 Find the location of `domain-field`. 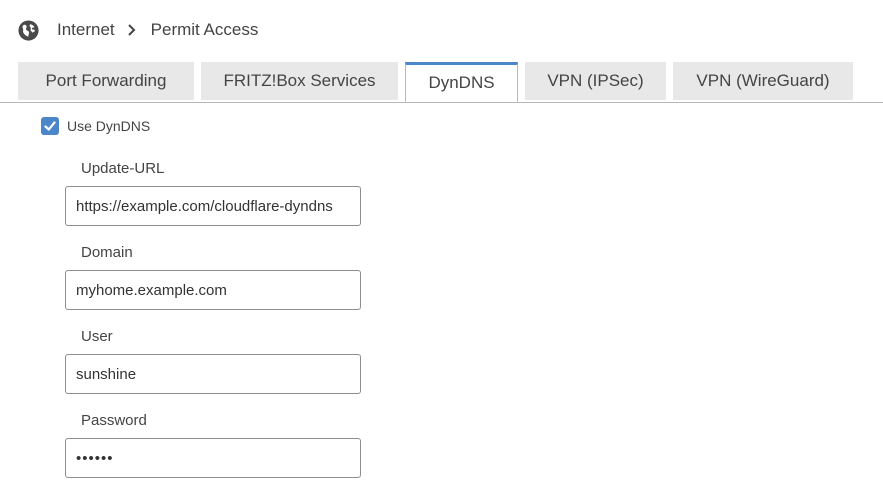

domain-field is located at coordinates (213, 290).